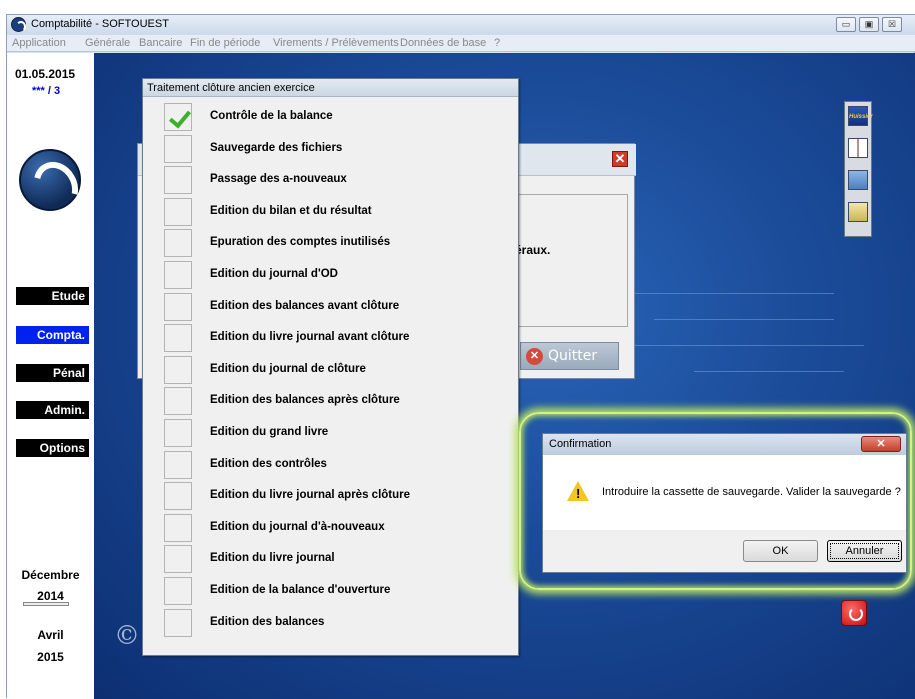  I want to click on sidebar-button-penal: Pénal, so click(52, 373).